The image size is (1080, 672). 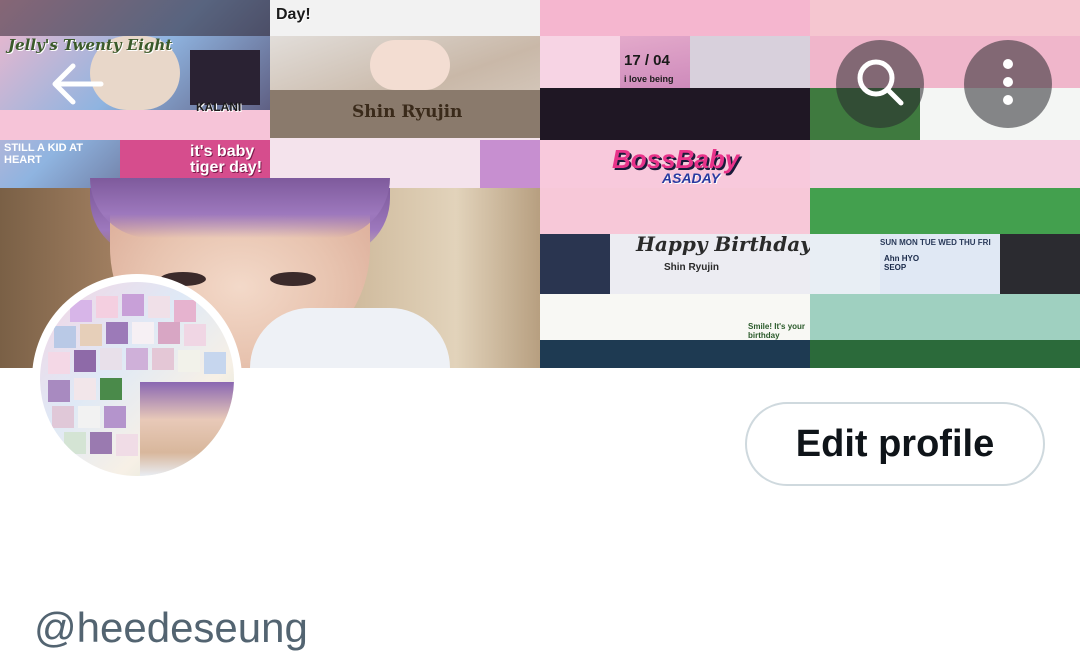 I want to click on banner-text-shin2: Shin Ryujin, so click(x=691, y=267).